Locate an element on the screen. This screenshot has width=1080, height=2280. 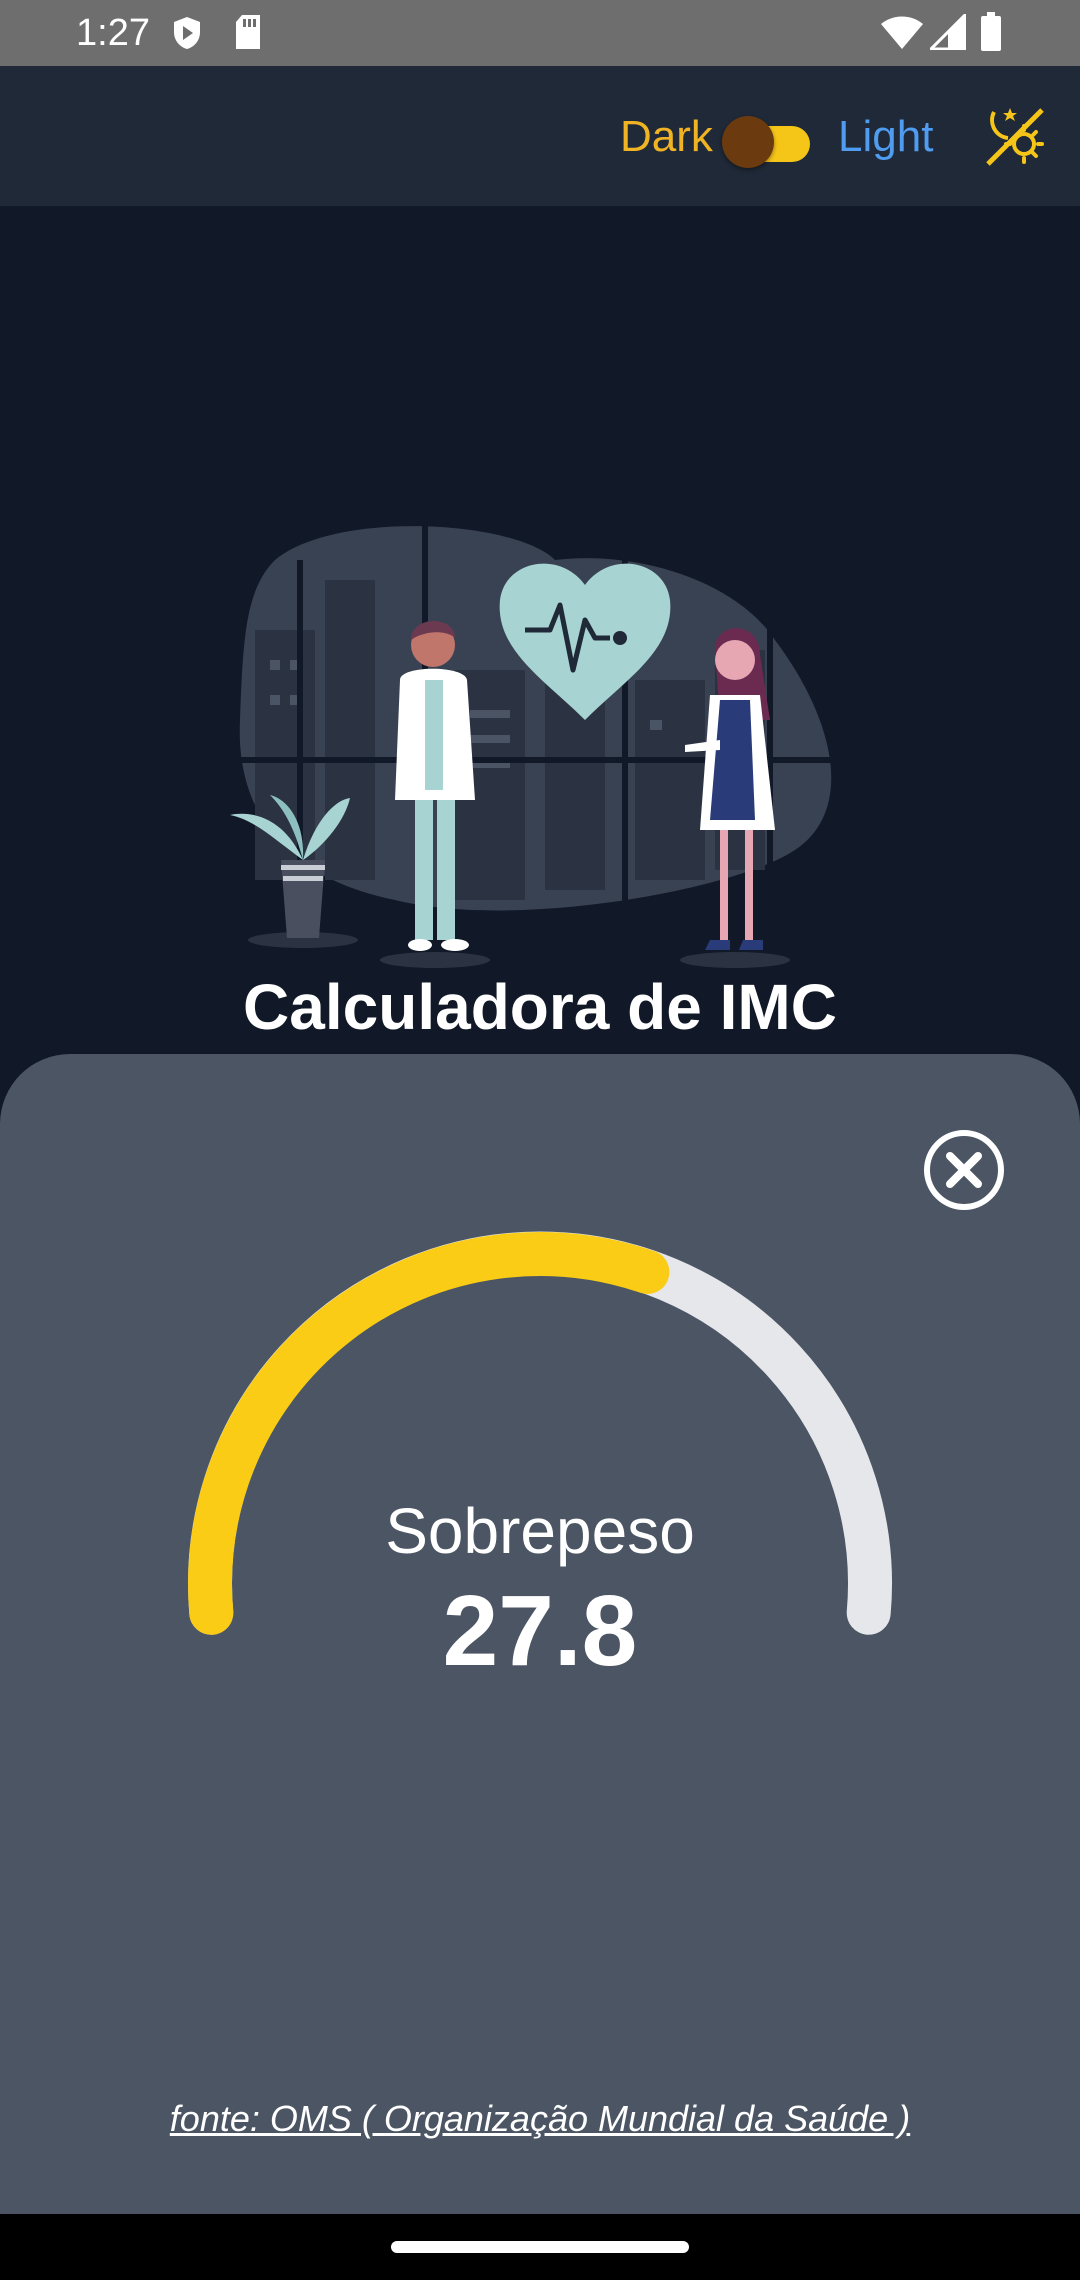
status-time: 1:27 is located at coordinates (113, 33).